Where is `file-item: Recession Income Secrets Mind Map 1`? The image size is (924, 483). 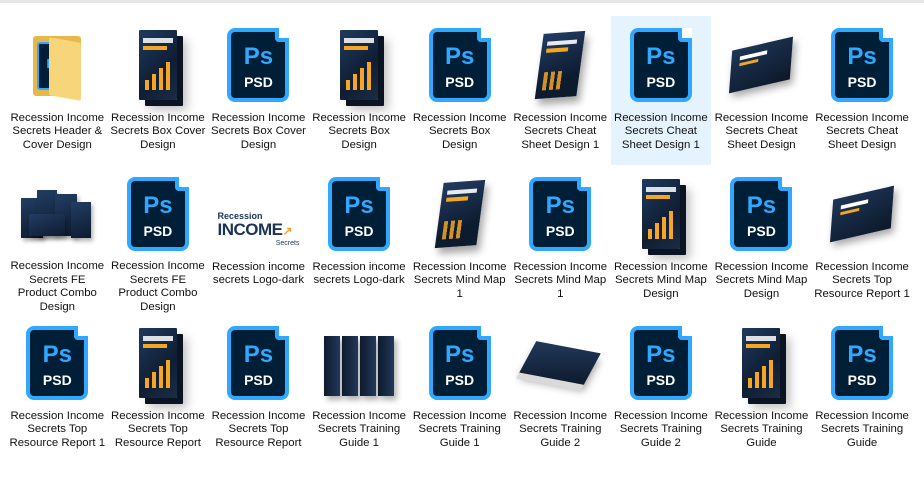 file-item: Recession Income Secrets Mind Map 1 is located at coordinates (459, 239).